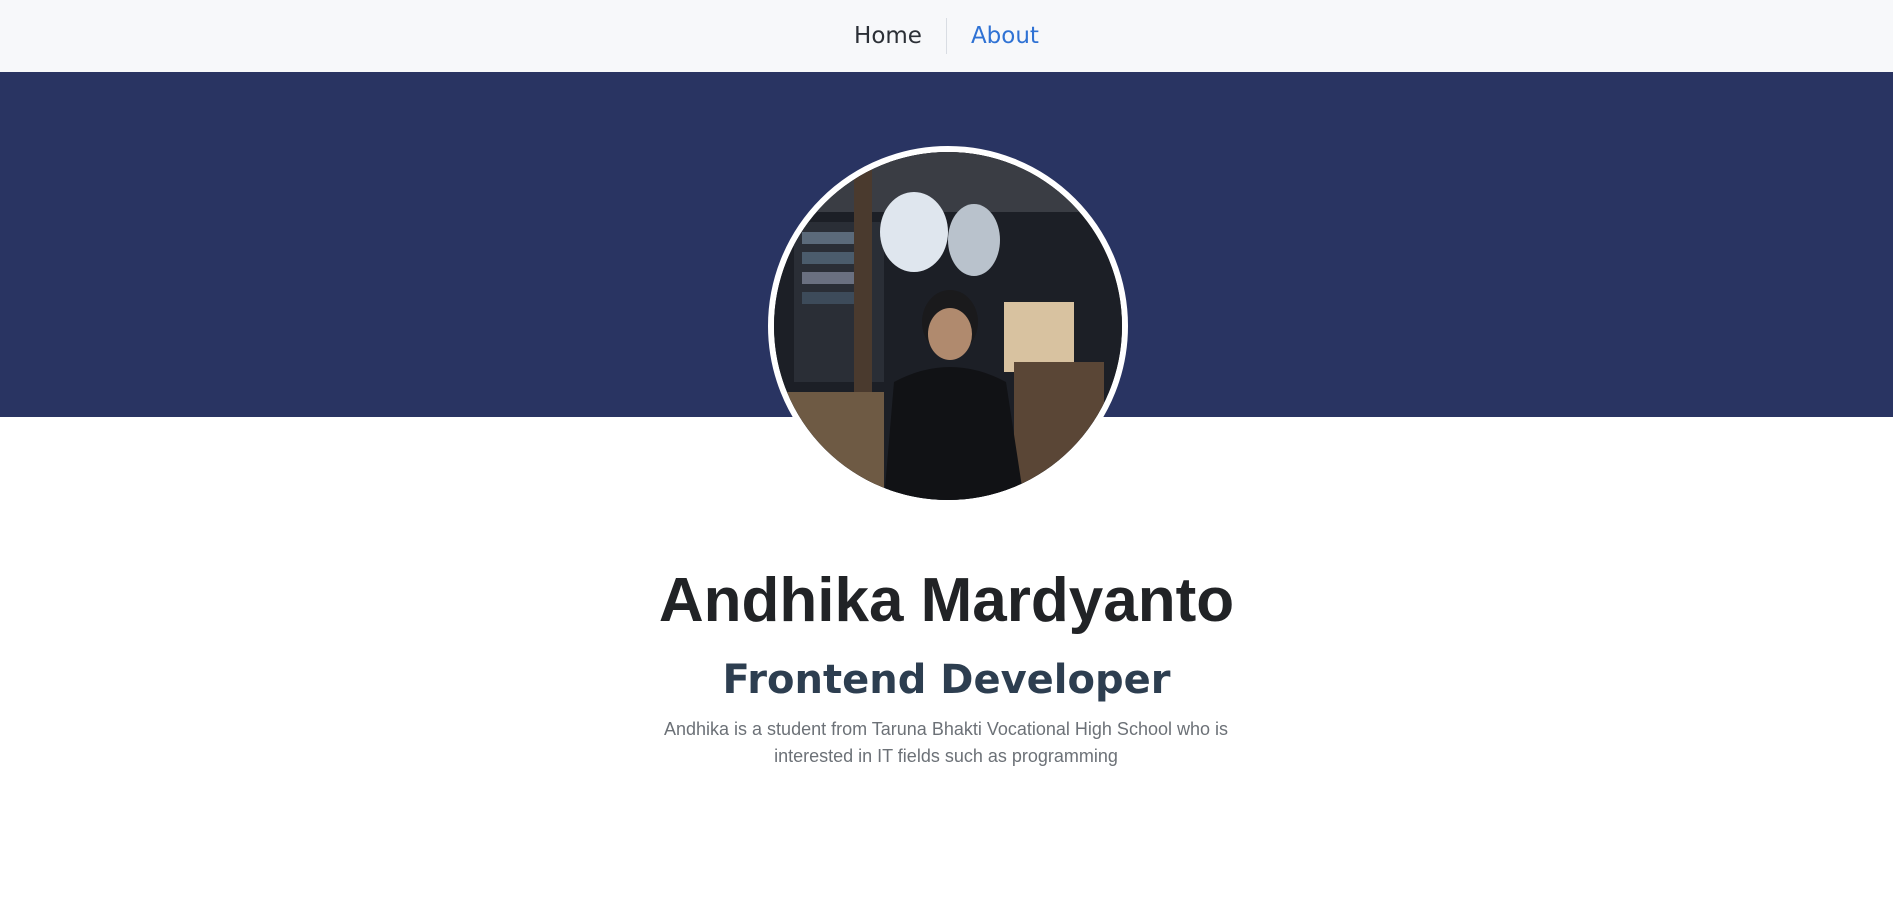  What do you see at coordinates (946, 680) in the screenshot?
I see `profile-role: Frontend Developer` at bounding box center [946, 680].